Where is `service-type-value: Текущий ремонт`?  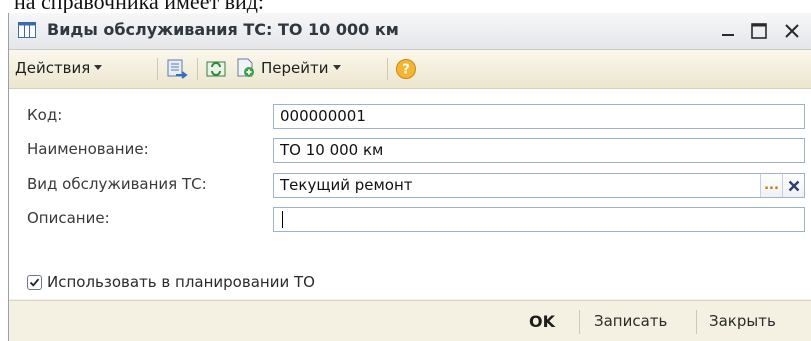
service-type-value: Текущий ремонт is located at coordinates (346, 185).